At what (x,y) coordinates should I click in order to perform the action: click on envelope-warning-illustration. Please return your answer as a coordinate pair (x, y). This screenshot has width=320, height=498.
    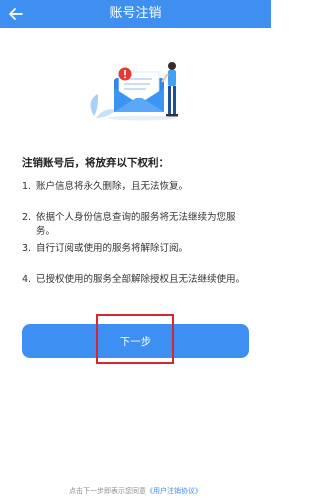
    Looking at the image, I should click on (134, 91).